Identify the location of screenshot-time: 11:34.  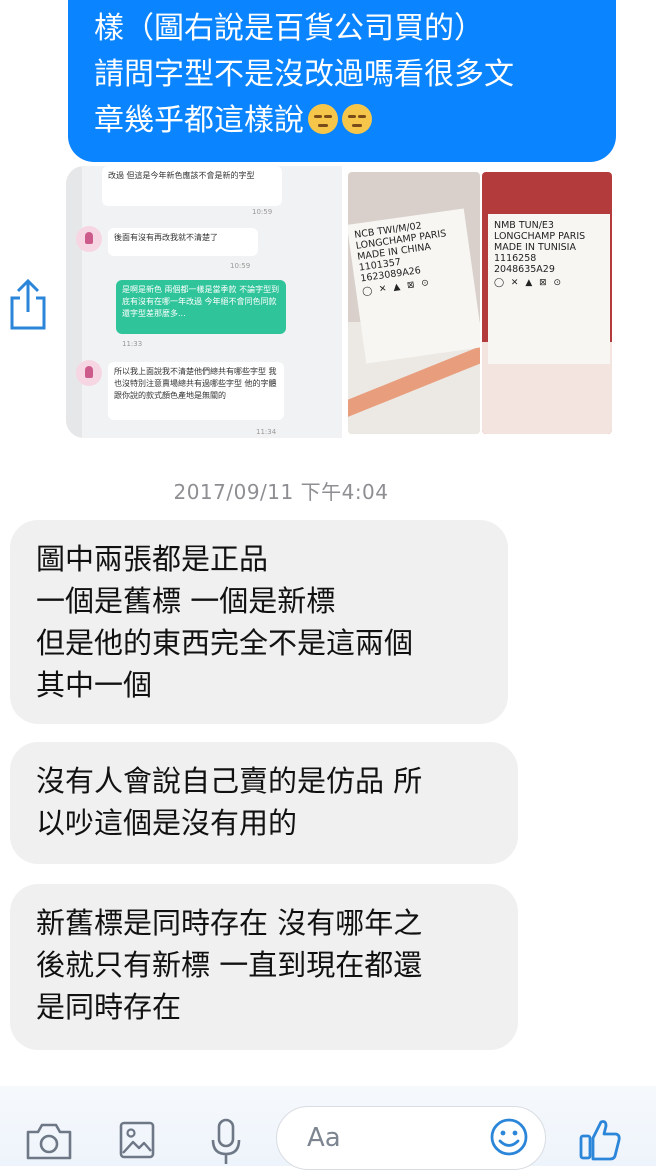
(266, 432).